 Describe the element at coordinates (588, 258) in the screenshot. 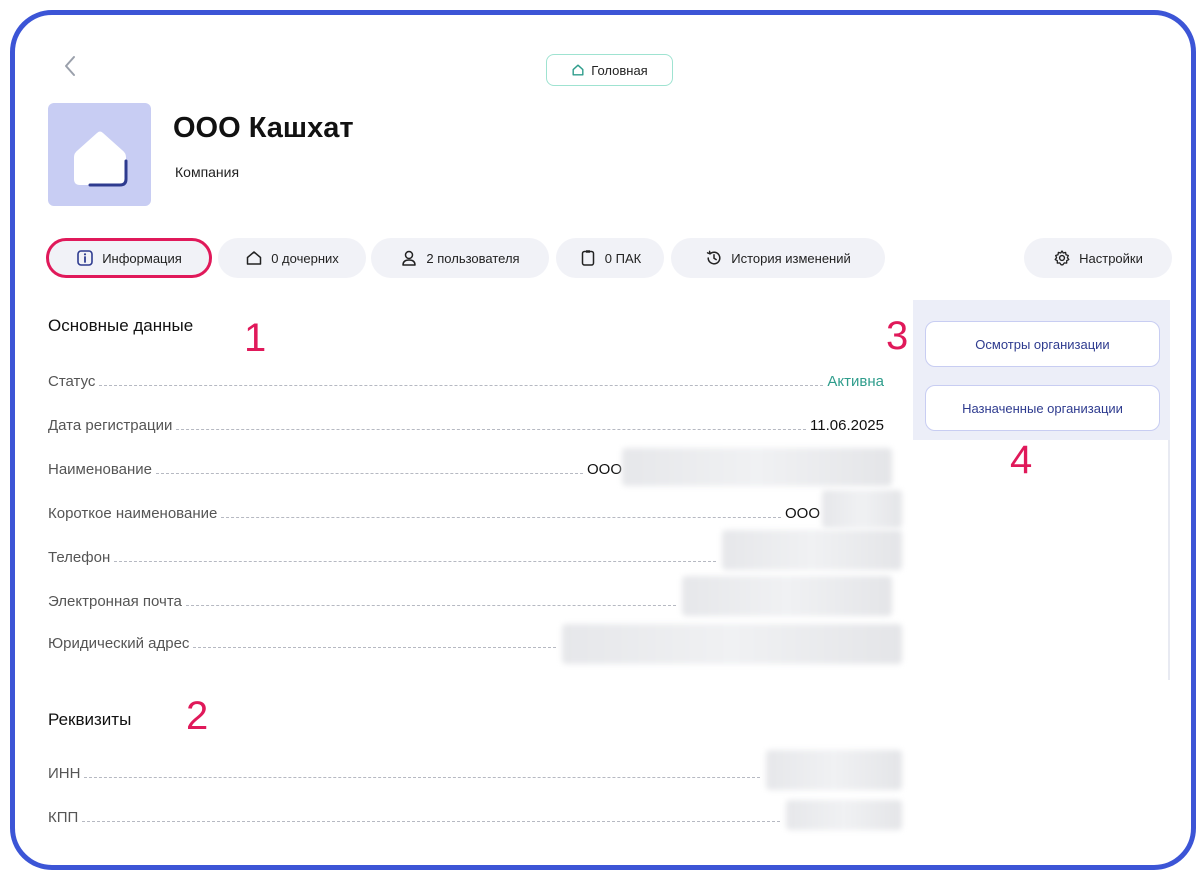

I see `clipboard-icon` at that location.